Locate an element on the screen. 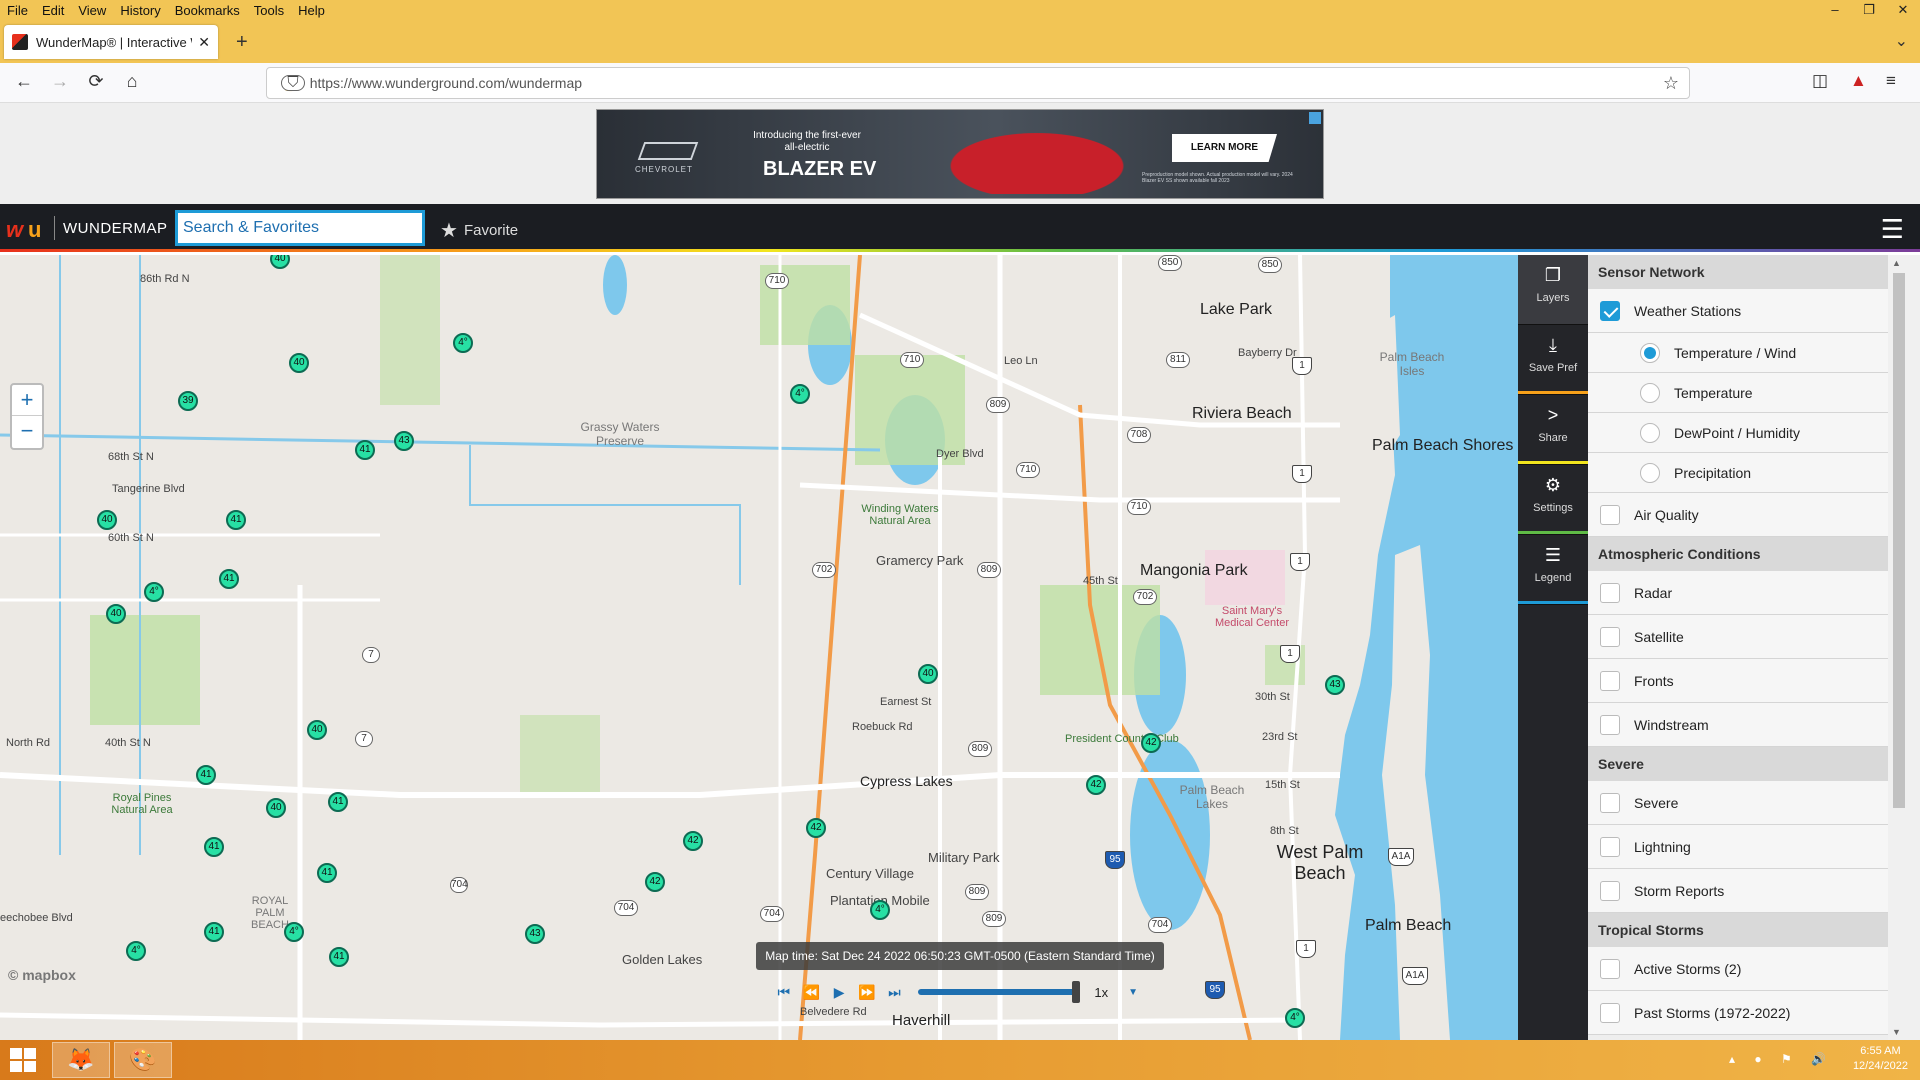 The width and height of the screenshot is (1920, 1080). layer-past-storms: Past Storms (1972-2022) is located at coordinates (1738, 1013).